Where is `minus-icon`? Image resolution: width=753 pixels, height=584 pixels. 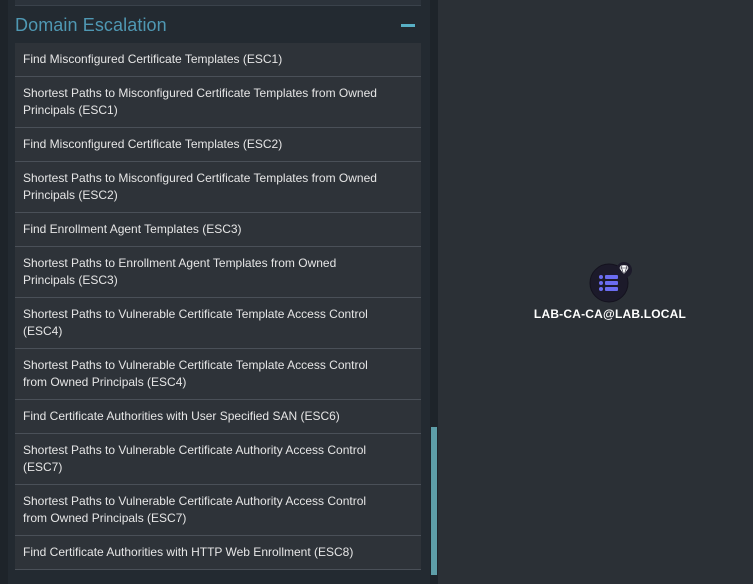 minus-icon is located at coordinates (408, 25).